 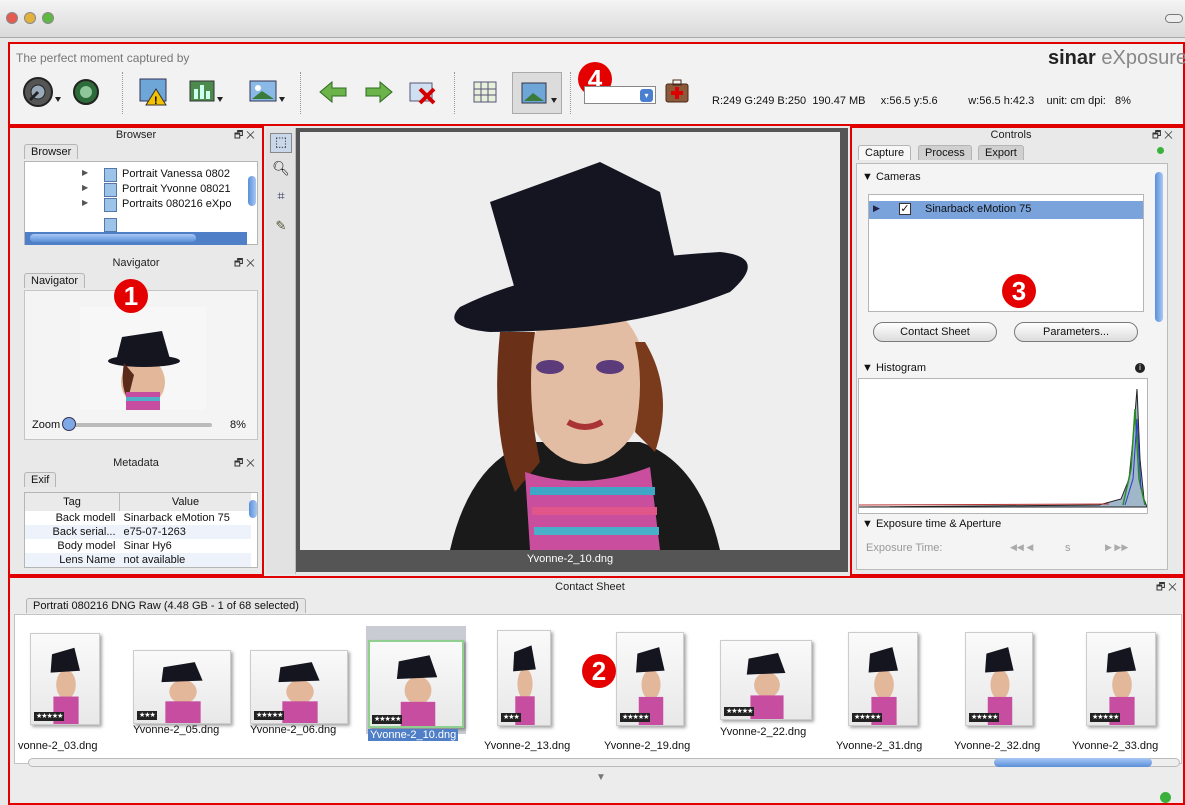 What do you see at coordinates (51, 151) in the screenshot?
I see `tab-browser: Browser` at bounding box center [51, 151].